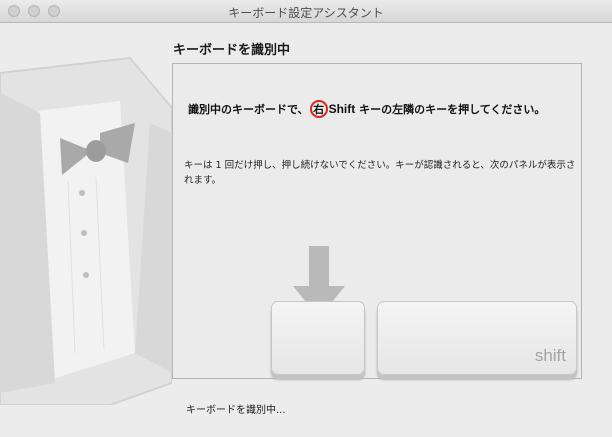 The width and height of the screenshot is (612, 437). Describe the element at coordinates (318, 338) in the screenshot. I see `target-key` at that location.